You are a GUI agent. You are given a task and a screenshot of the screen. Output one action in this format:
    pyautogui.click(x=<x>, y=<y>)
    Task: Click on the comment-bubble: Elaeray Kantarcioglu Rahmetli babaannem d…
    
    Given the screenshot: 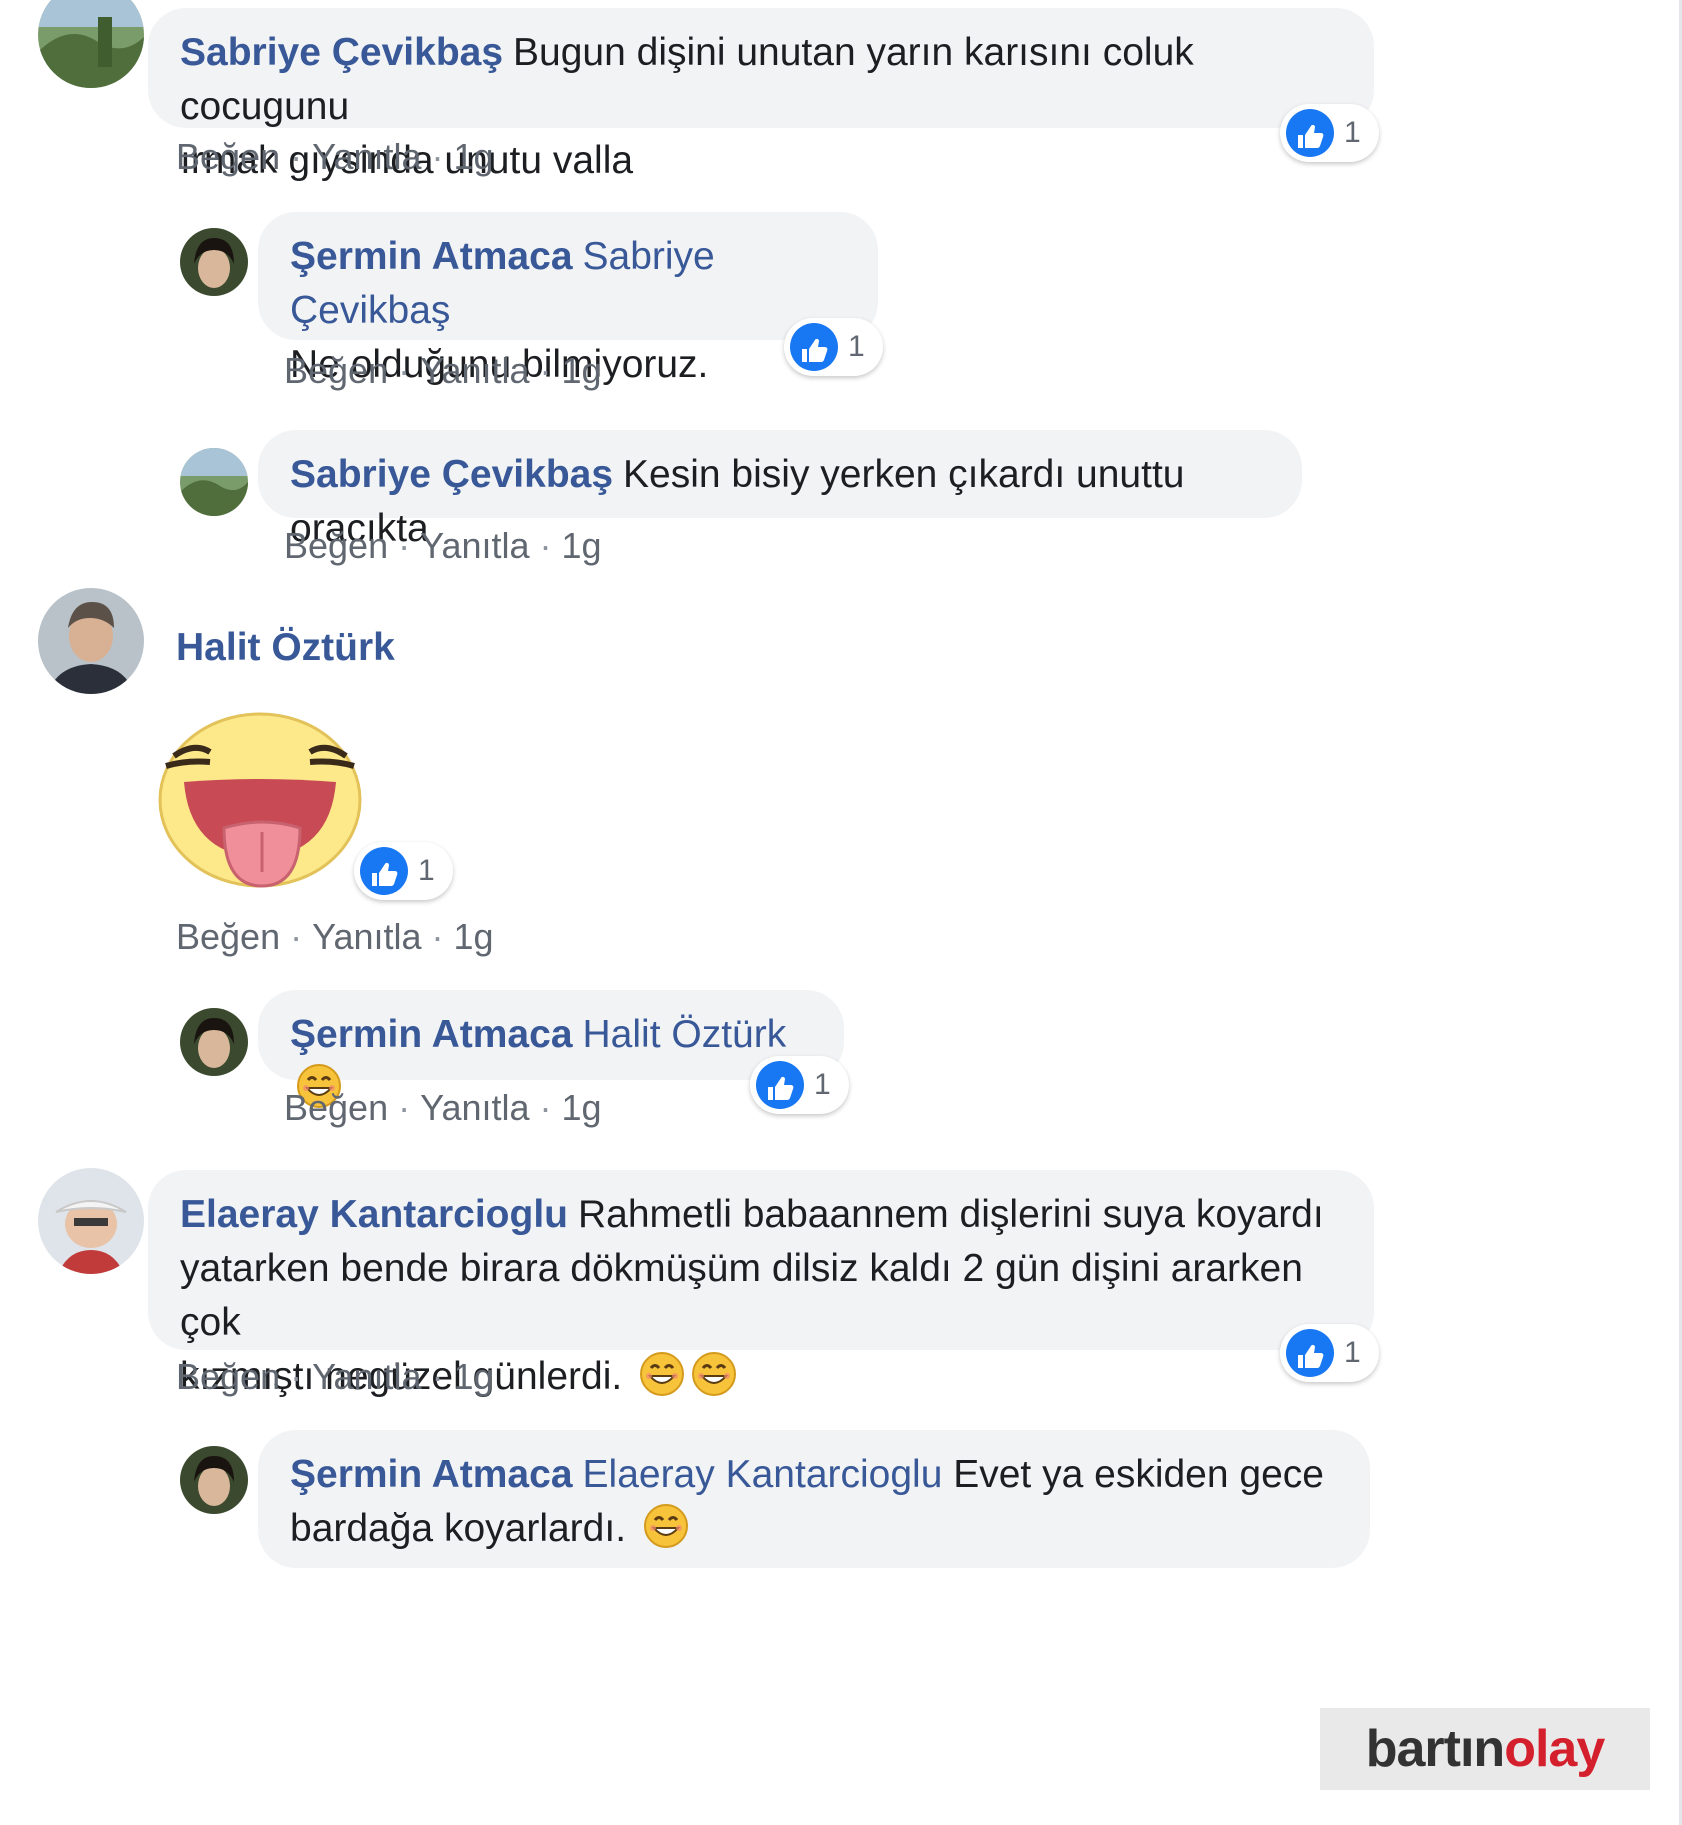 What is the action you would take?
    pyautogui.click(x=761, y=1284)
    